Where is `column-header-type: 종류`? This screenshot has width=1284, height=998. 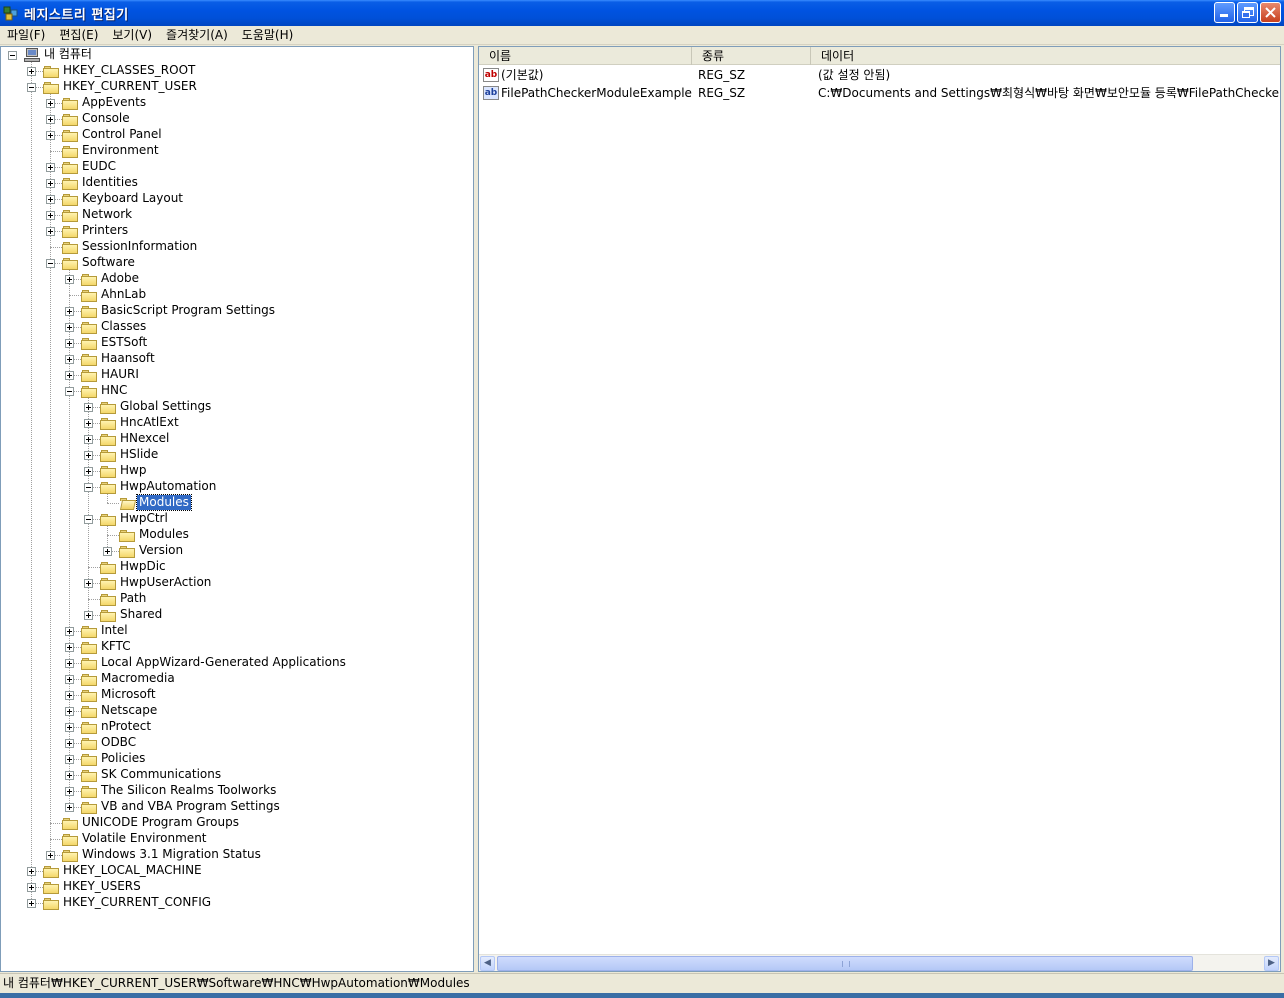 column-header-type: 종류 is located at coordinates (751, 56).